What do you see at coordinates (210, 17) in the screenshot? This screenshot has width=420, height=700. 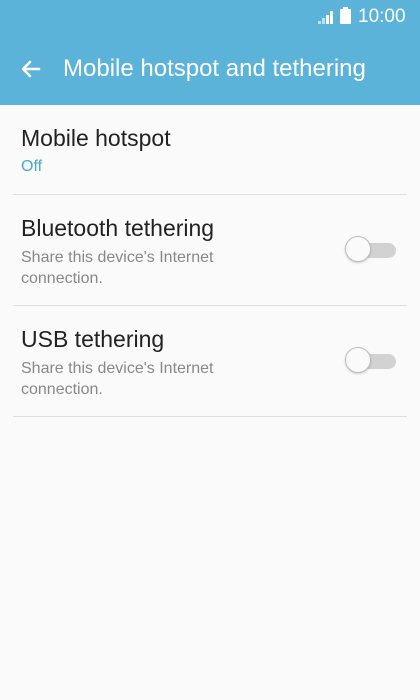 I see `status-bar: 10:00` at bounding box center [210, 17].